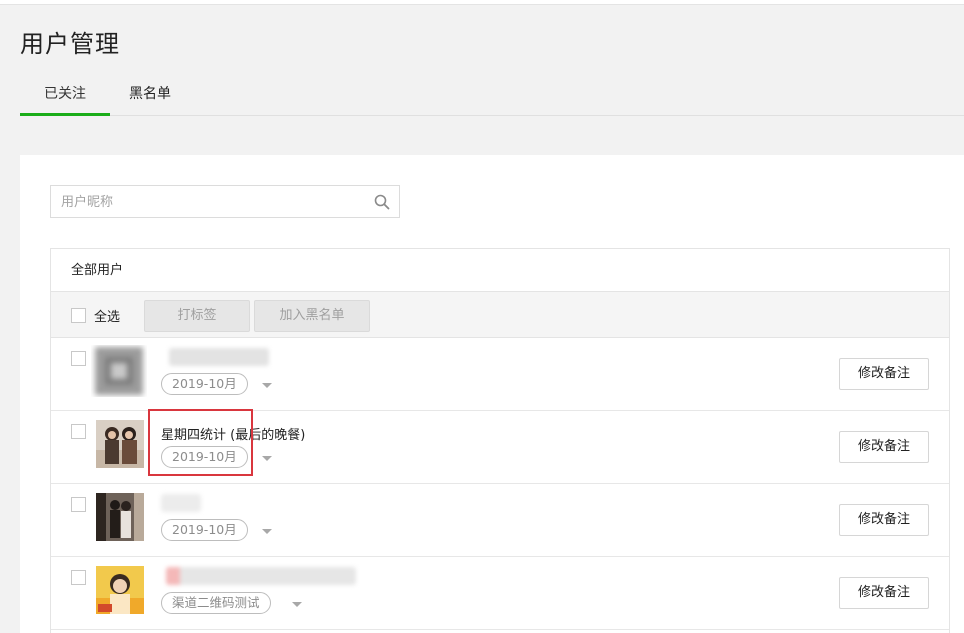 This screenshot has height=633, width=964. I want to click on list-toolbar: 全选 打标签 加入黑名单, so click(500, 315).